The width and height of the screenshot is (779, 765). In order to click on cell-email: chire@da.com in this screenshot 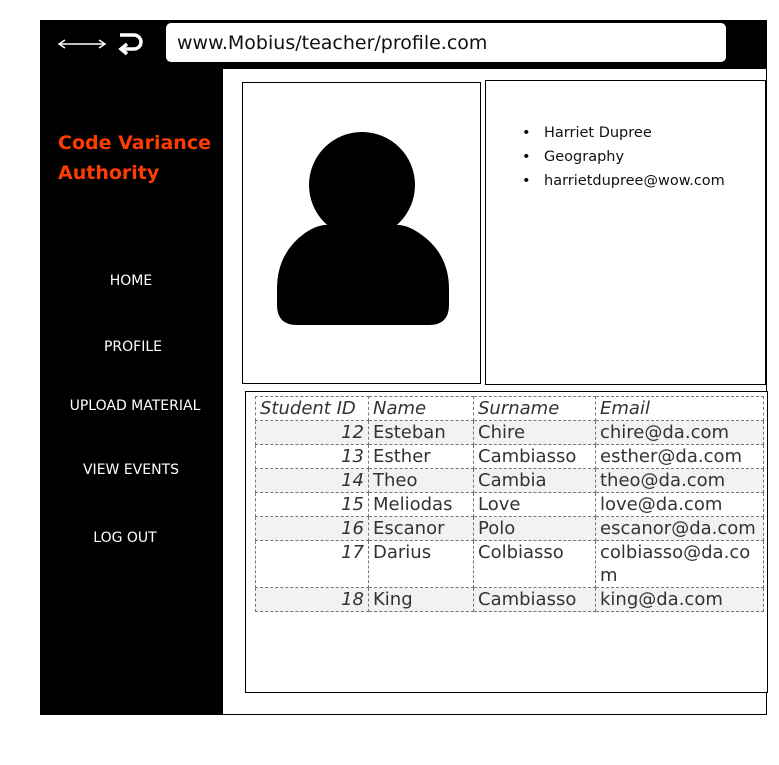, I will do `click(679, 432)`.